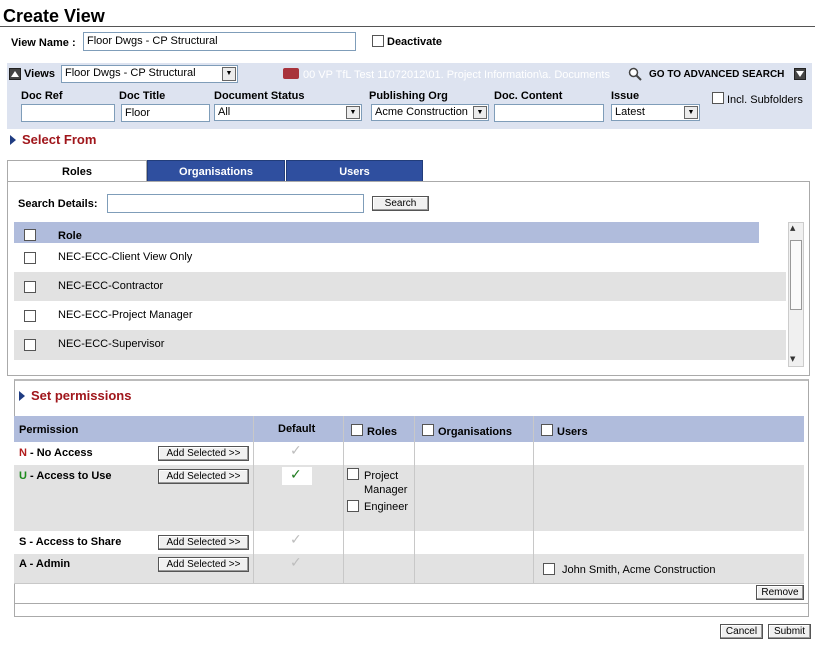 This screenshot has width=815, height=657. Describe the element at coordinates (111, 344) in the screenshot. I see `role-name: NEC-ECC-Supervisor` at that location.